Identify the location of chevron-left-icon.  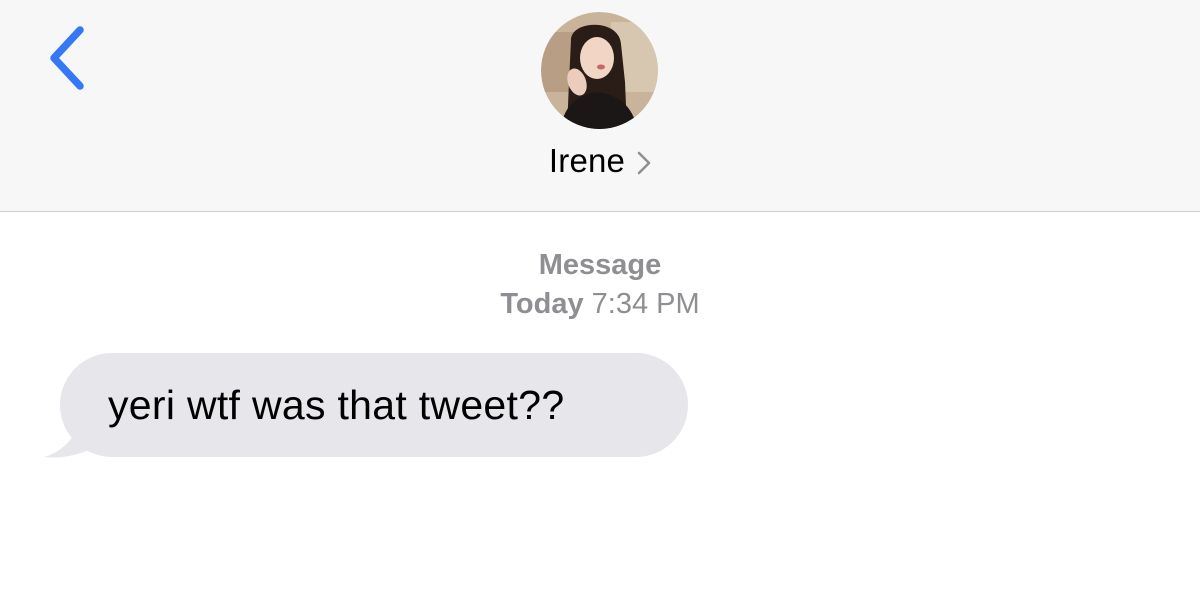
(67, 58).